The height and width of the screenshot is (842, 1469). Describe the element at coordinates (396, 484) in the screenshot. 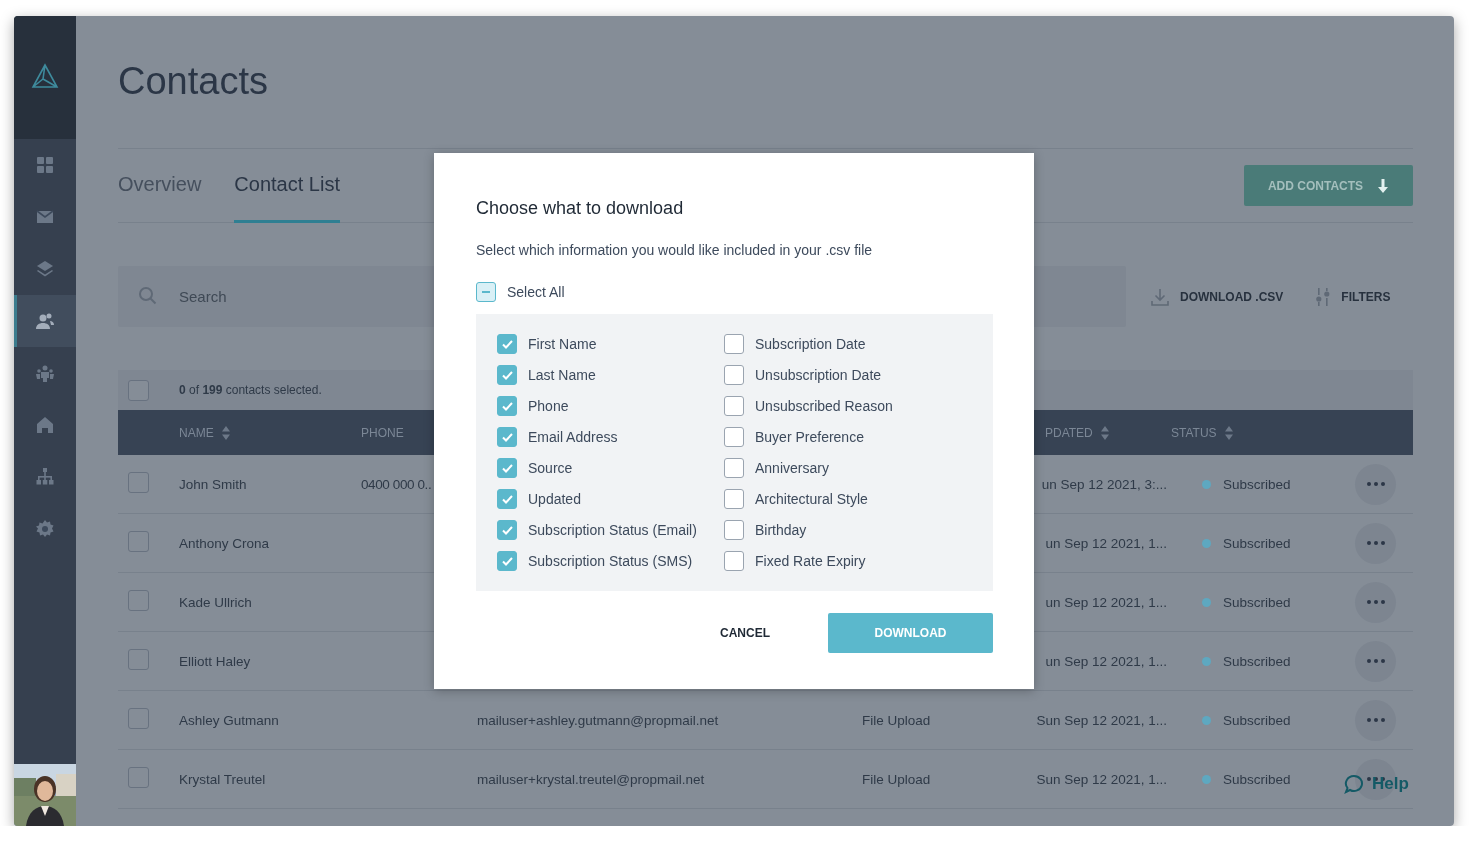

I see `table-cell: 0400 000 0..` at that location.